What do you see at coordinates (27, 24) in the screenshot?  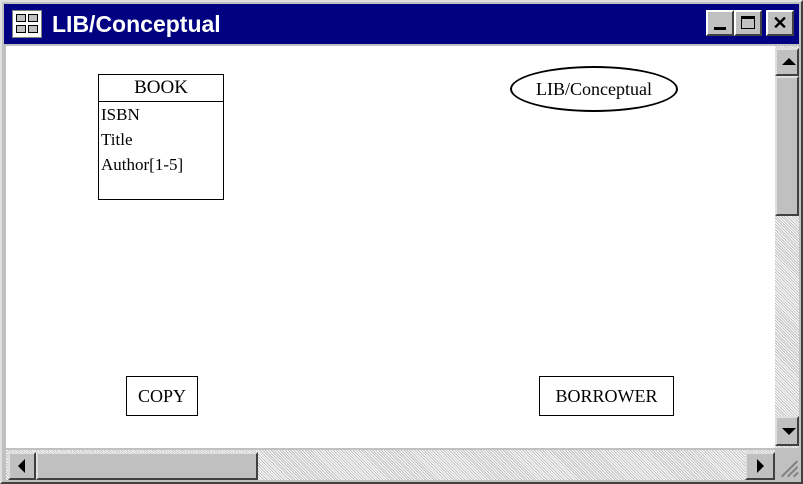 I see `diagram-app-icon` at bounding box center [27, 24].